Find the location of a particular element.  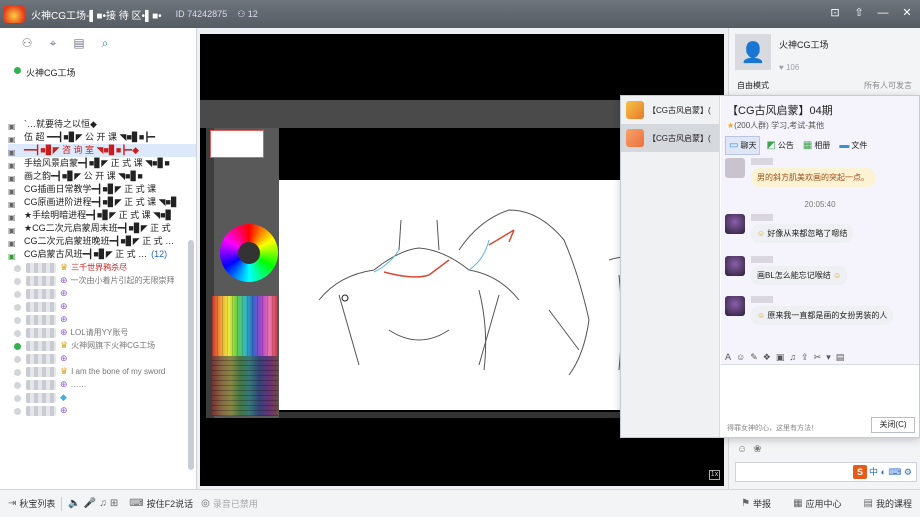

settings-icon: ⊞ is located at coordinates (114, 503).